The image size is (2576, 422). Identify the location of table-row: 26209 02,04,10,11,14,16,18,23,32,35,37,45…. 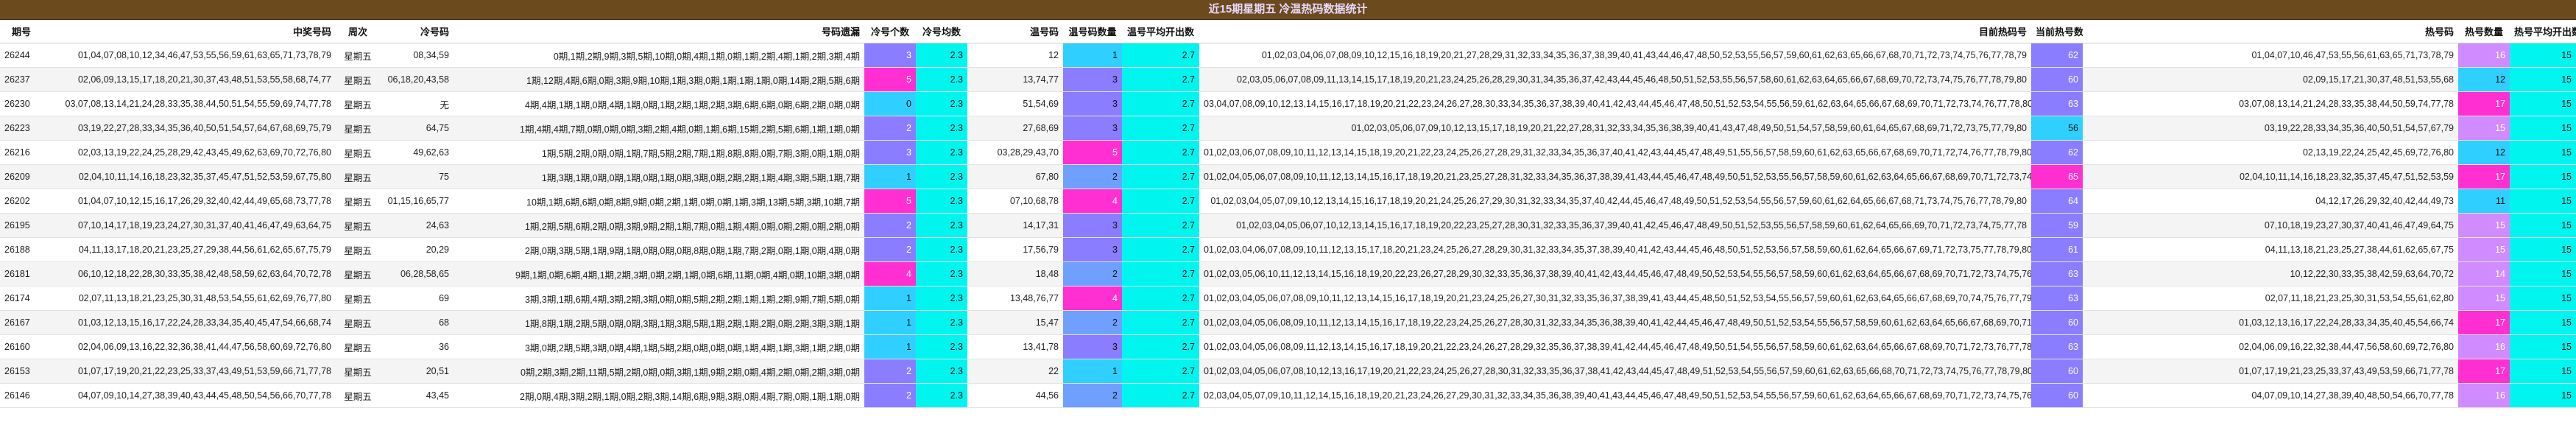
(1288, 176).